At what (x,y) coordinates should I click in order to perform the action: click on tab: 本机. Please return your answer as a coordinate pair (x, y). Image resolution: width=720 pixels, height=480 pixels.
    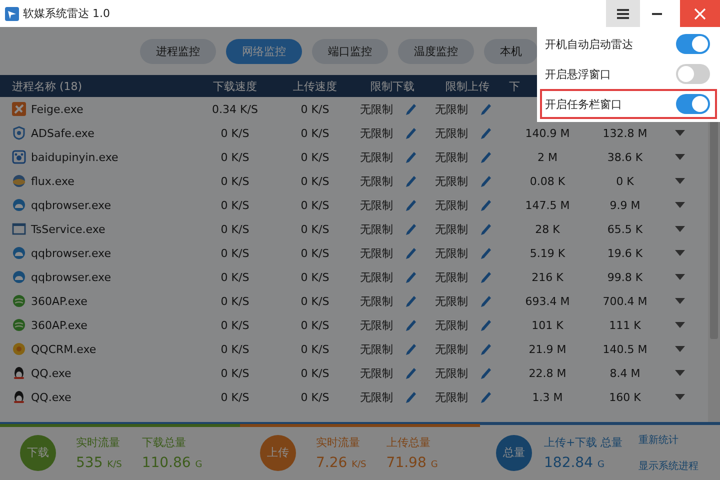
    Looking at the image, I should click on (511, 51).